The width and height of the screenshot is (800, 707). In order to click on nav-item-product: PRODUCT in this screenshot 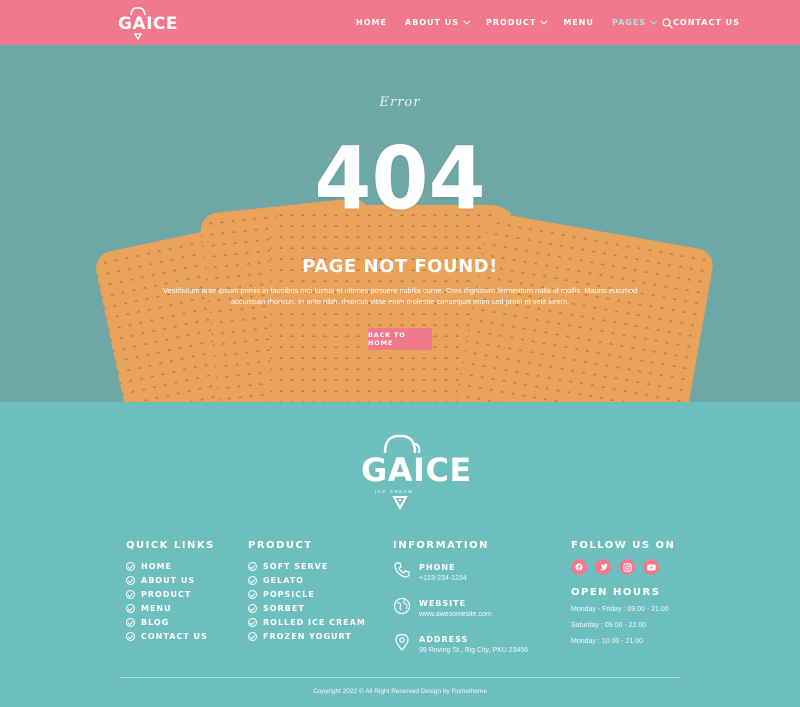, I will do `click(517, 22)`.